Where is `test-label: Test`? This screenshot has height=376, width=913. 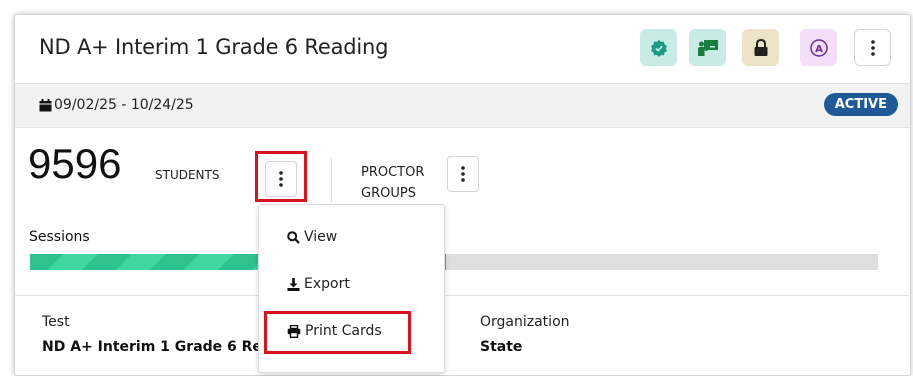
test-label: Test is located at coordinates (56, 322).